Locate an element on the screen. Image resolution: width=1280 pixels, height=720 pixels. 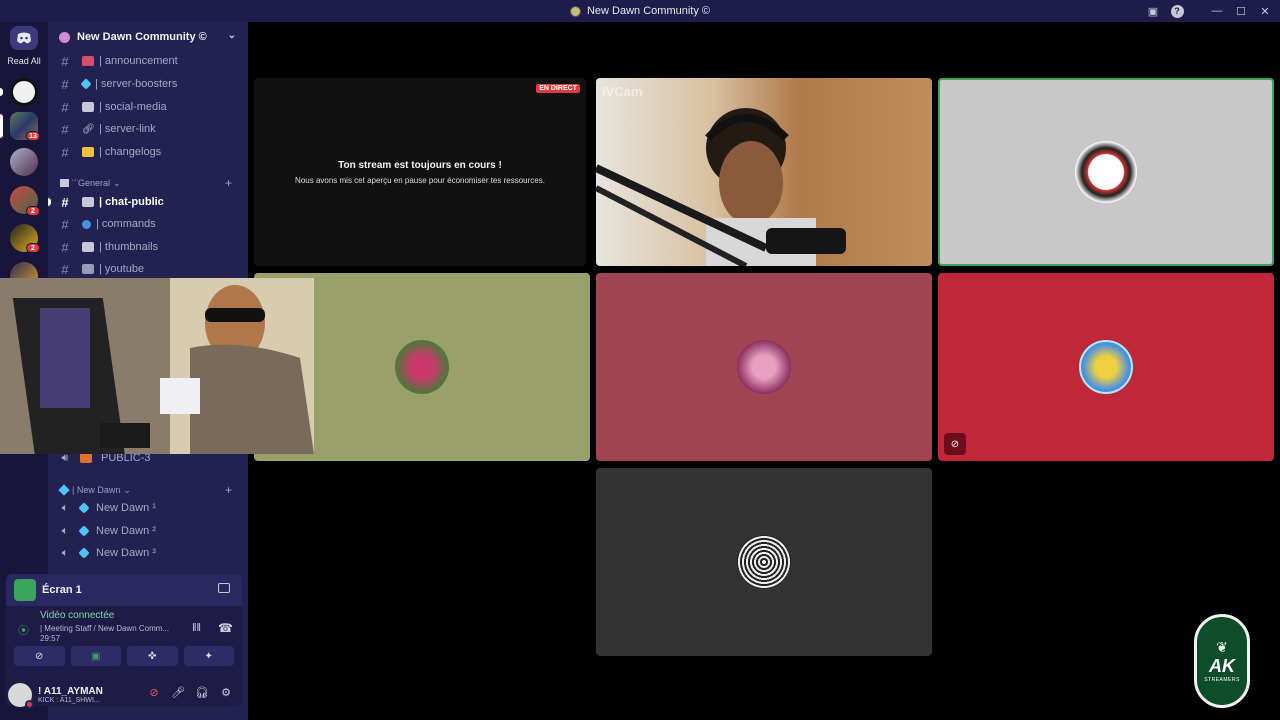
gear-icon: ⚙︎ is located at coordinates (226, 694).